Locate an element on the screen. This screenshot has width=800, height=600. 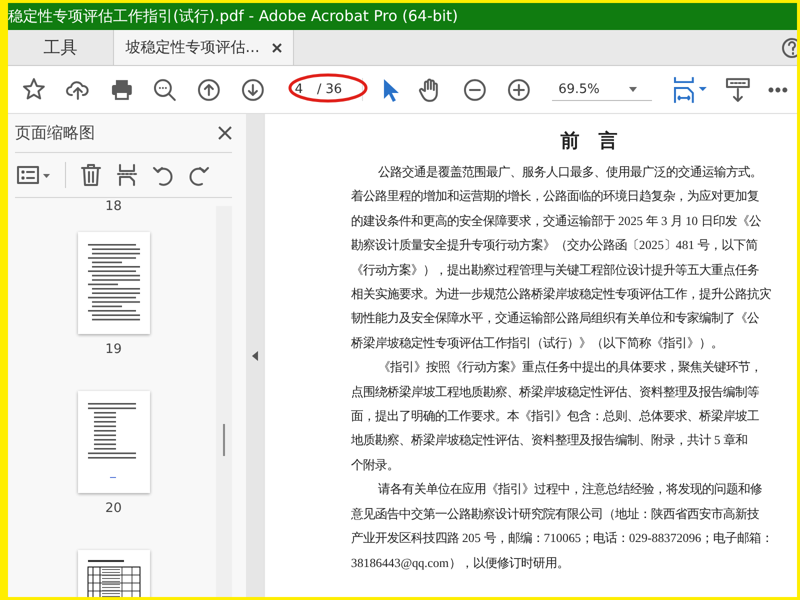
scrollbar-thumb is located at coordinates (224, 440).